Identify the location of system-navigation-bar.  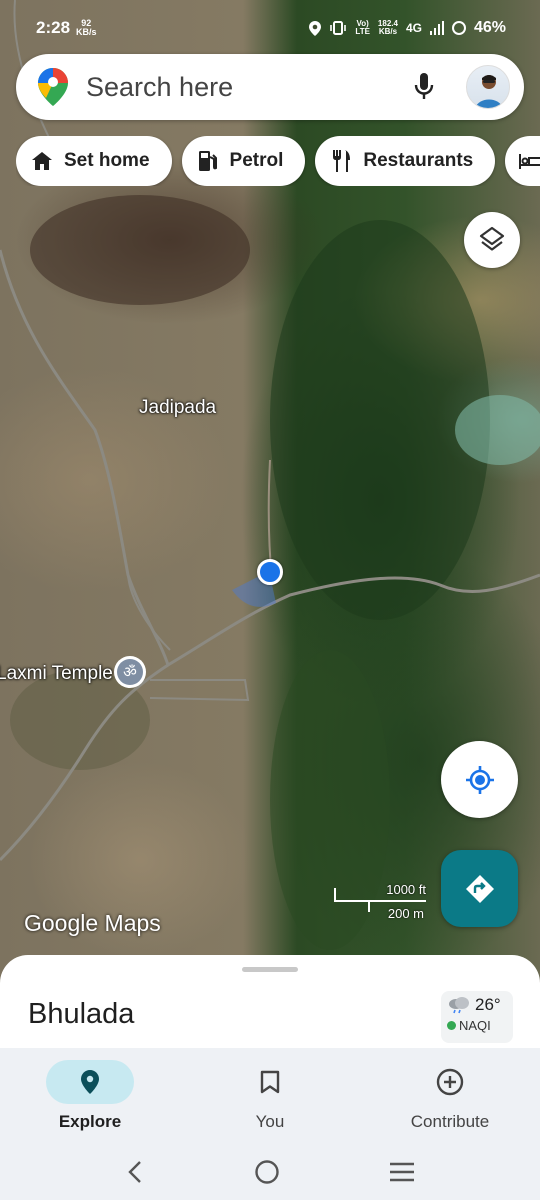
(270, 1172).